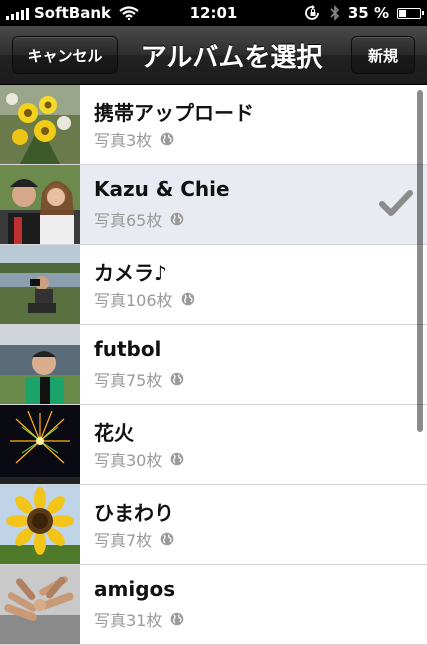  I want to click on album-photo-count: 写真65枚, so click(139, 219).